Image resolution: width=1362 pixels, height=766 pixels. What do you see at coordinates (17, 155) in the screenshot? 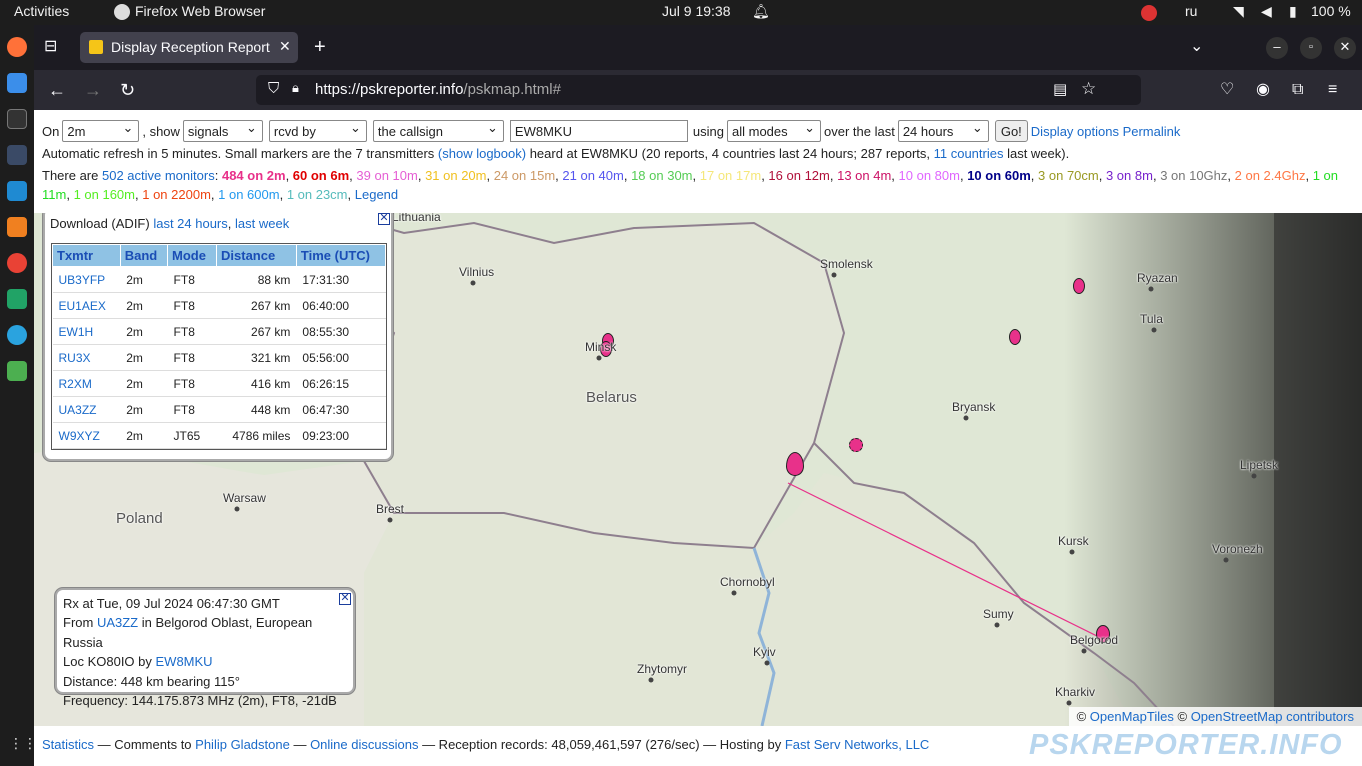
I see `system-monitor-icon` at bounding box center [17, 155].